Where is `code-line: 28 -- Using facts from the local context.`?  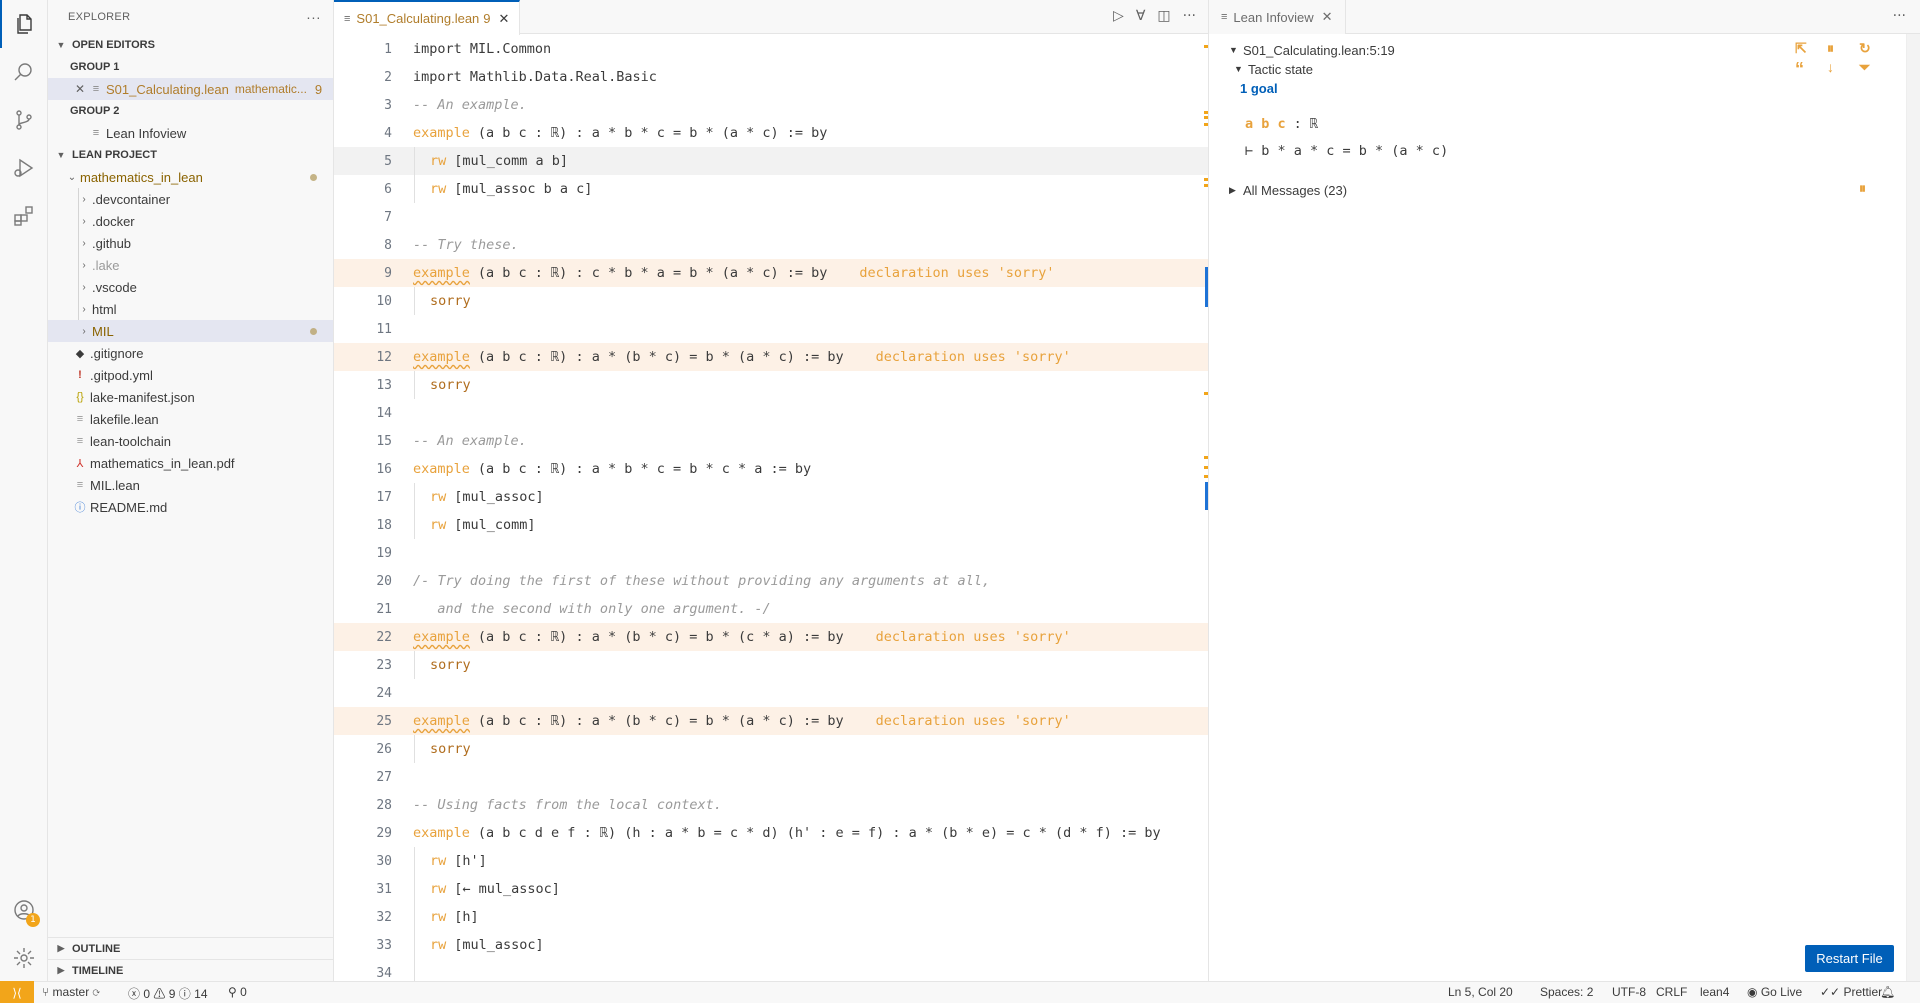
code-line: 28 -- Using facts from the local context. is located at coordinates (771, 805).